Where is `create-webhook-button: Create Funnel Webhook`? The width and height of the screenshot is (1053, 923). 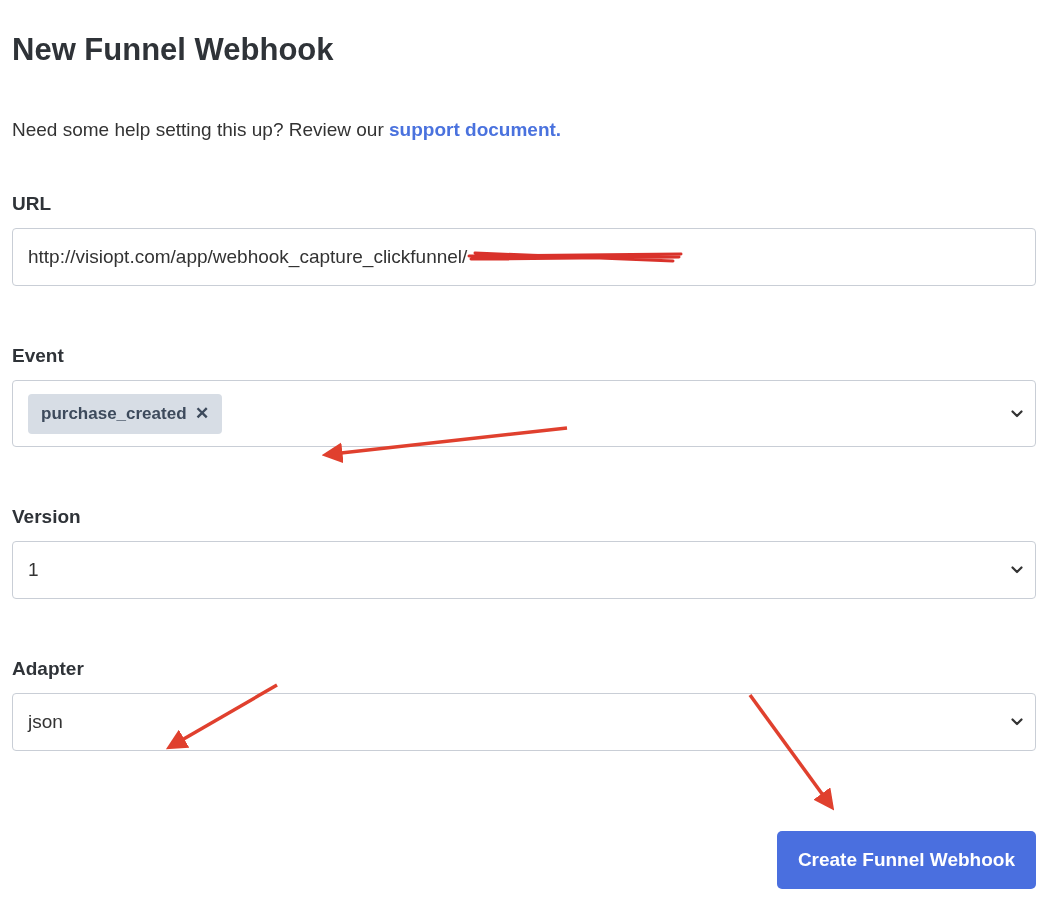
create-webhook-button: Create Funnel Webhook is located at coordinates (906, 860).